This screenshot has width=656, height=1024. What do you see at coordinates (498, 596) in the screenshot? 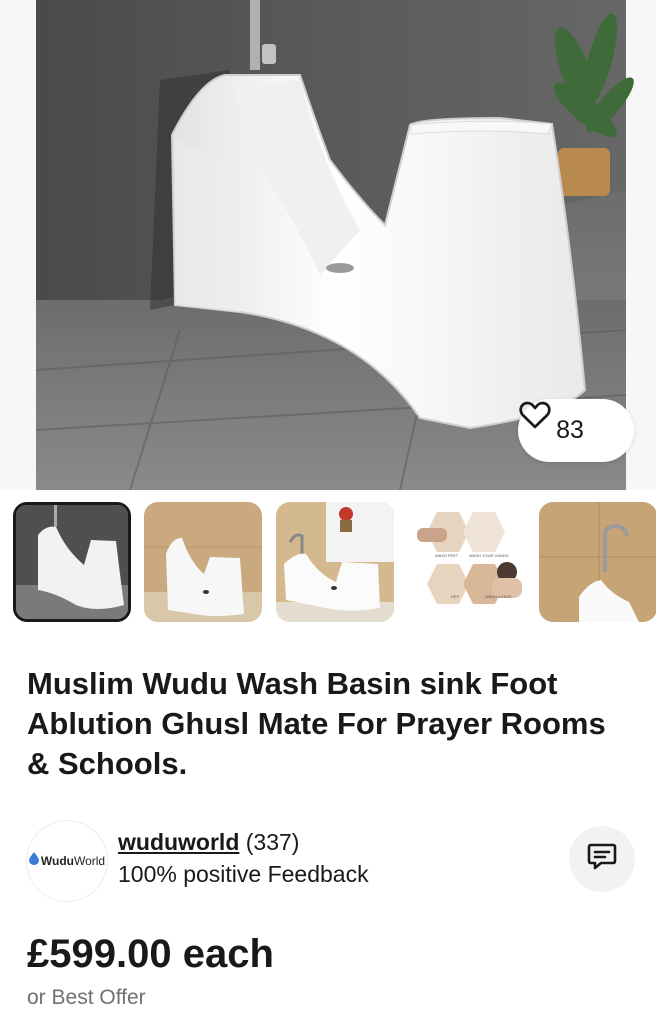
I see `diagram-label: WASH A FACE` at bounding box center [498, 596].